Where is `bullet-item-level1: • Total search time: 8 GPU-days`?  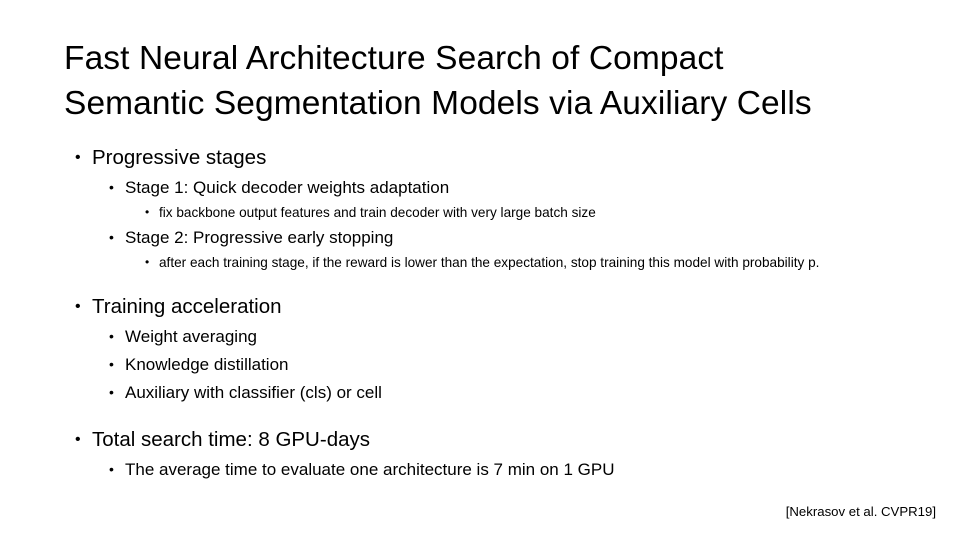 bullet-item-level1: • Total search time: 8 GPU-days is located at coordinates (504, 440).